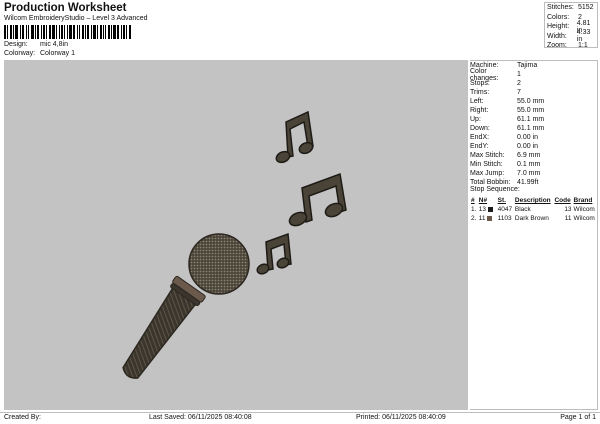 The image size is (600, 424). What do you see at coordinates (479, 146) in the screenshot?
I see `info-label: EndY:` at bounding box center [479, 146].